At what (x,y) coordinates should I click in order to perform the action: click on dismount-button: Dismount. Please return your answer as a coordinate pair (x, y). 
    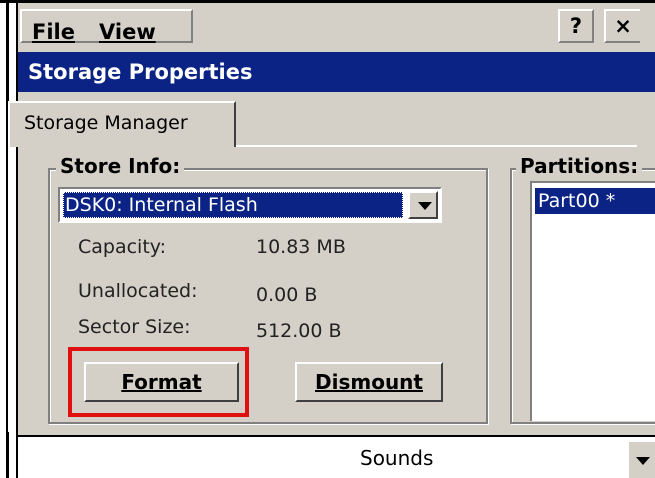
    Looking at the image, I should click on (369, 382).